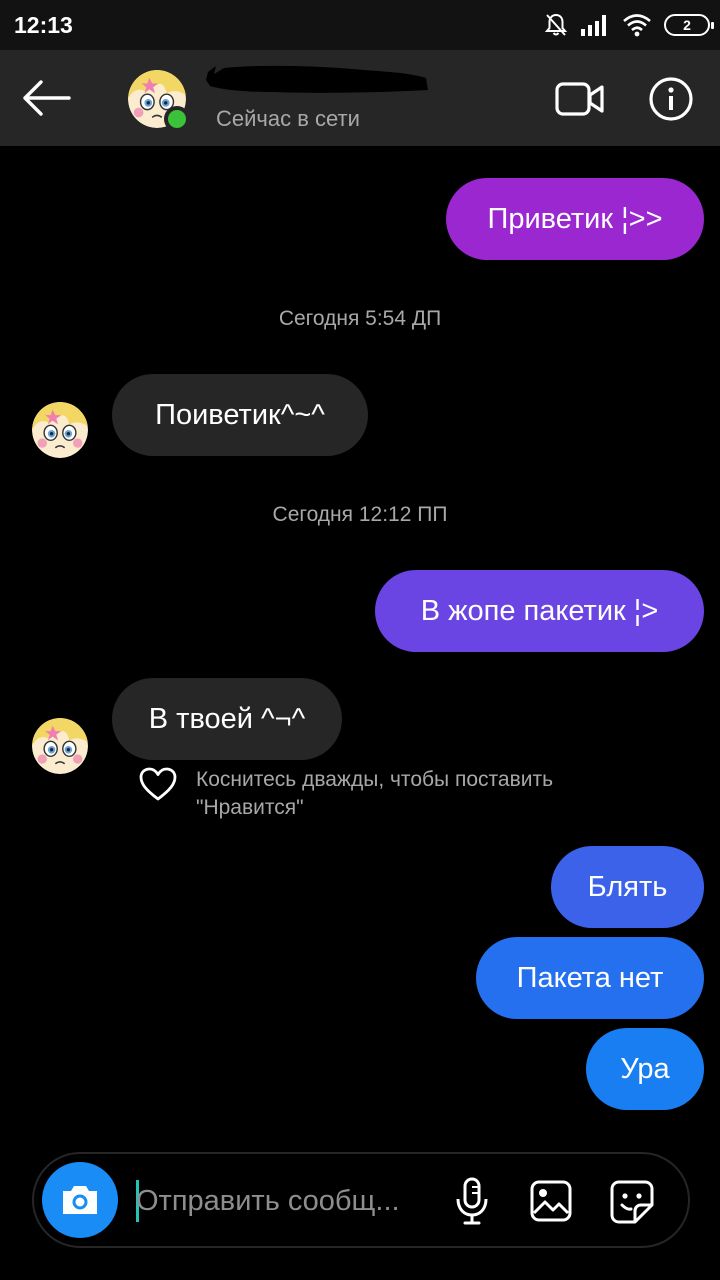 The width and height of the screenshot is (720, 1280). I want to click on outgoing-message: В жопе пакетик ¦>, so click(539, 611).